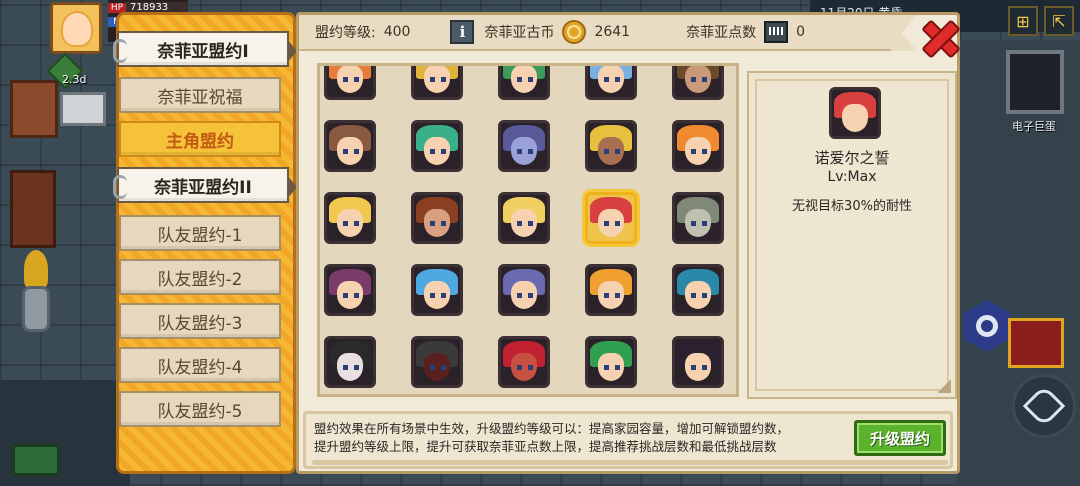 The height and width of the screenshot is (486, 1080). I want to click on points-card-icon, so click(776, 32).